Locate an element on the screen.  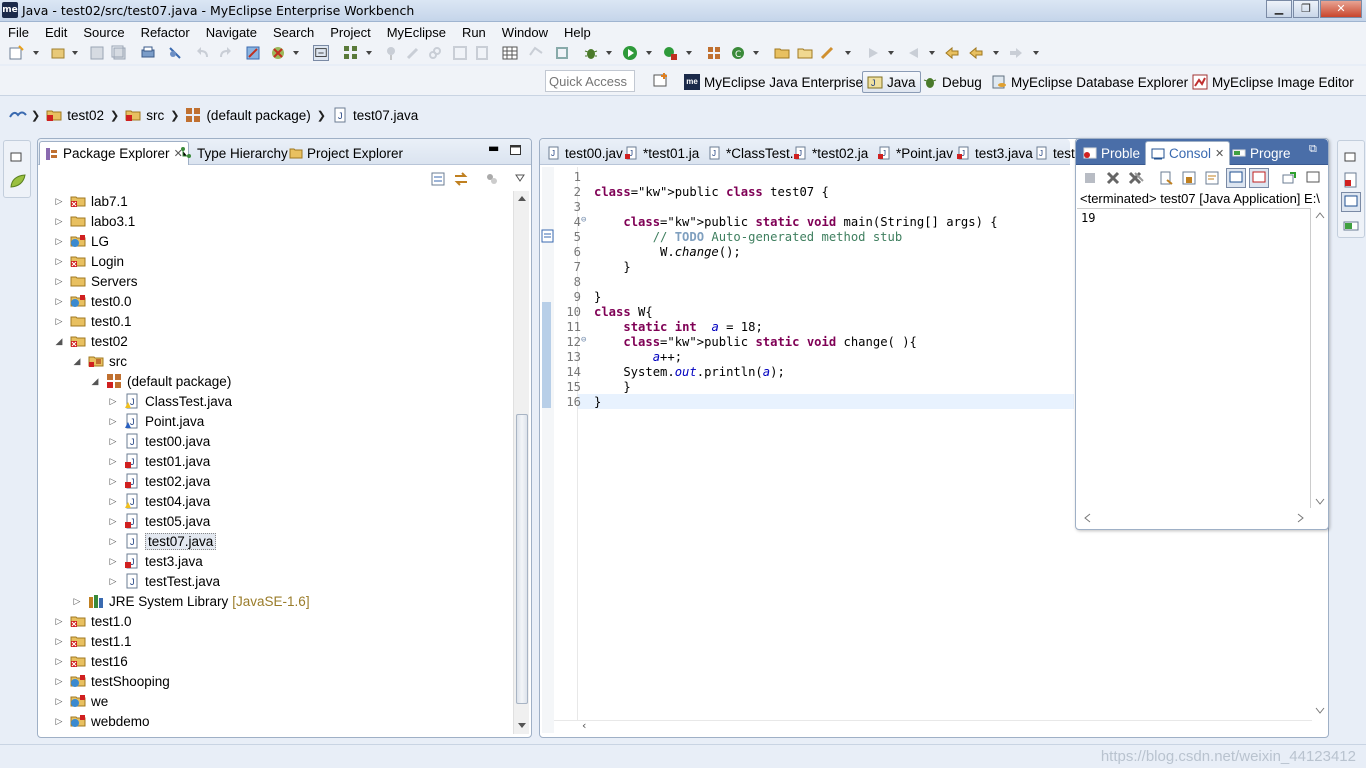
new-class-icon: C is located at coordinates (738, 53).